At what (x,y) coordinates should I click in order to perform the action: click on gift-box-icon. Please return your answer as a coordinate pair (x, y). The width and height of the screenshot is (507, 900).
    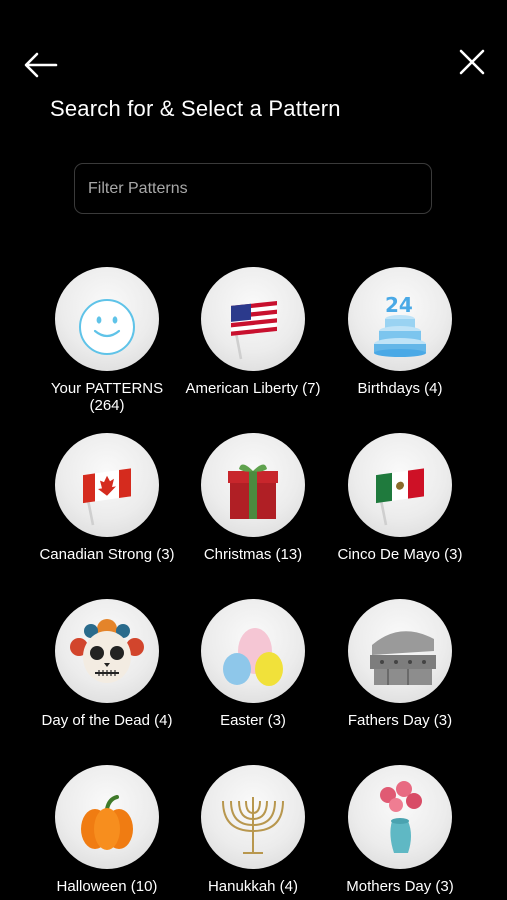
    Looking at the image, I should click on (253, 491).